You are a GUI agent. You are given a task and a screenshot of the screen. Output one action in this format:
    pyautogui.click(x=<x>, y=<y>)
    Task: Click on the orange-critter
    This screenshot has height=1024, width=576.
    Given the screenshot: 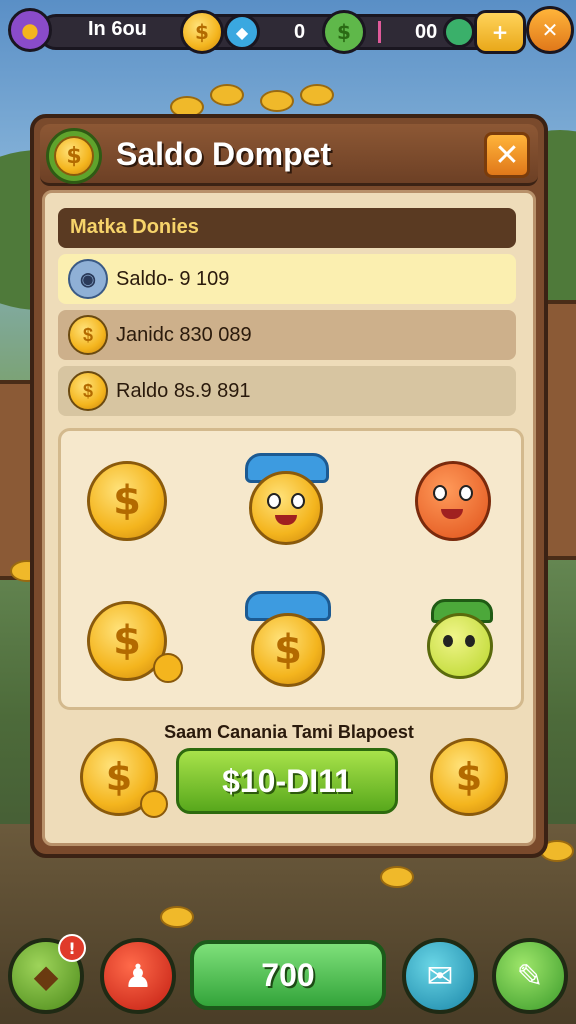 What is the action you would take?
    pyautogui.click(x=456, y=500)
    